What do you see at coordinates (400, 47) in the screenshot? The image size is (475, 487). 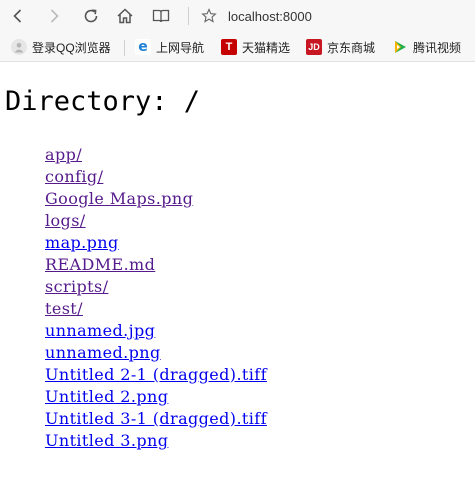 I see `tencent-video-icon` at bounding box center [400, 47].